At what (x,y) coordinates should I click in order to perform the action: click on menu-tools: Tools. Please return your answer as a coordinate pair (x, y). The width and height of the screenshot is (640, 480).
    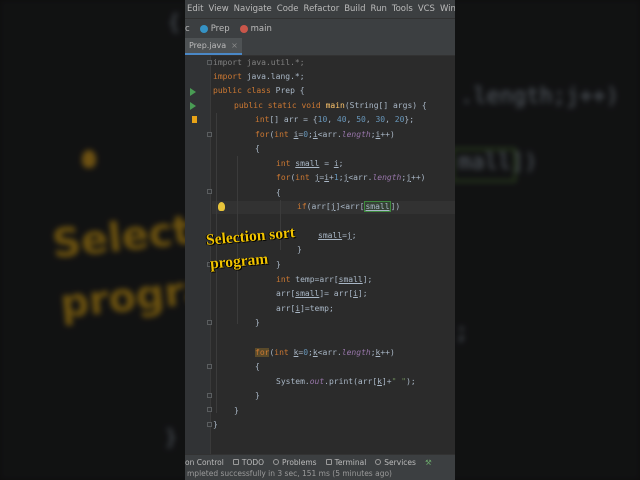
    Looking at the image, I should click on (403, 9).